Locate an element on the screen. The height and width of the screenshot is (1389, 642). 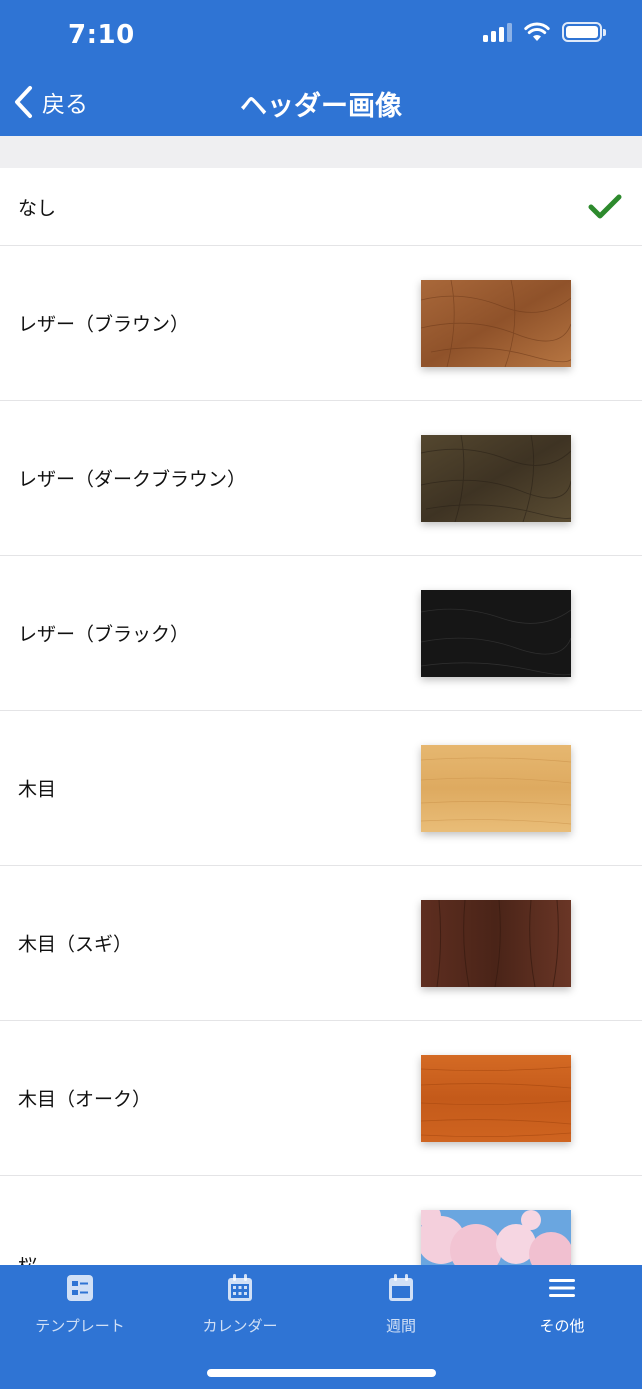
list-item-label: レザー（ブラック） is located at coordinates (104, 634).